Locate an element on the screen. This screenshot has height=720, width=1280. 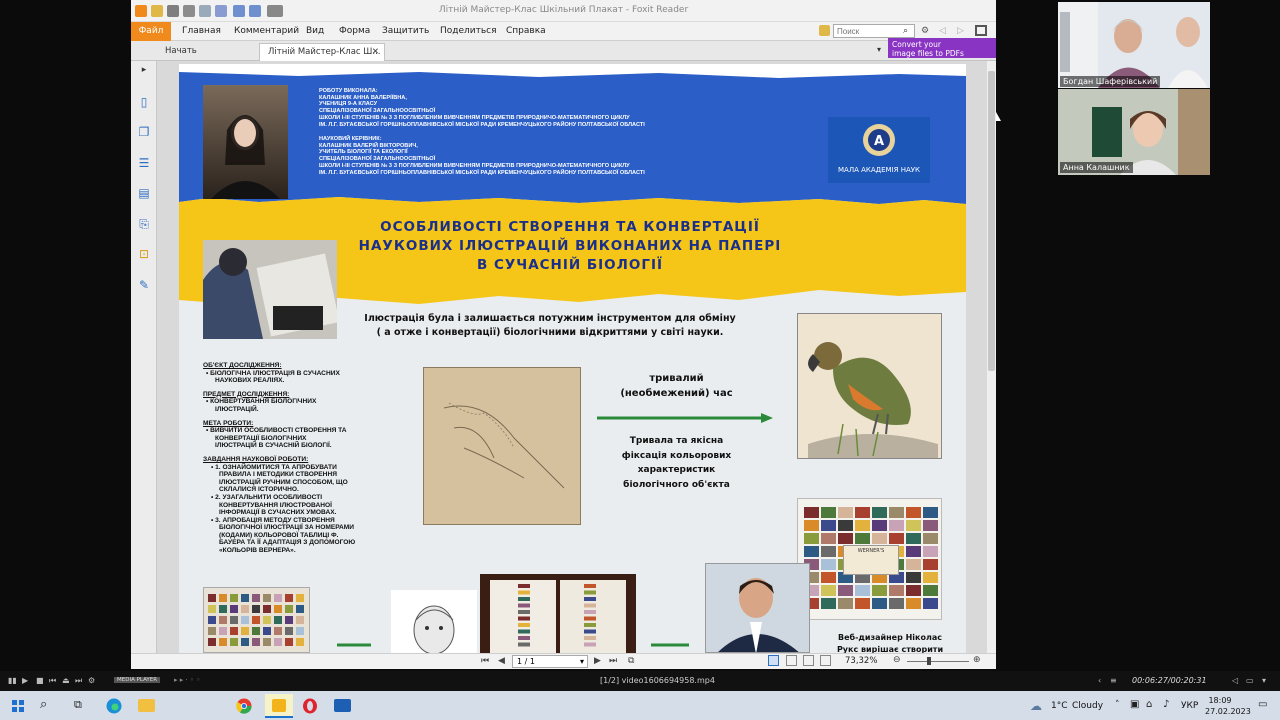
play-icon: ▶ is located at coordinates (25, 680).